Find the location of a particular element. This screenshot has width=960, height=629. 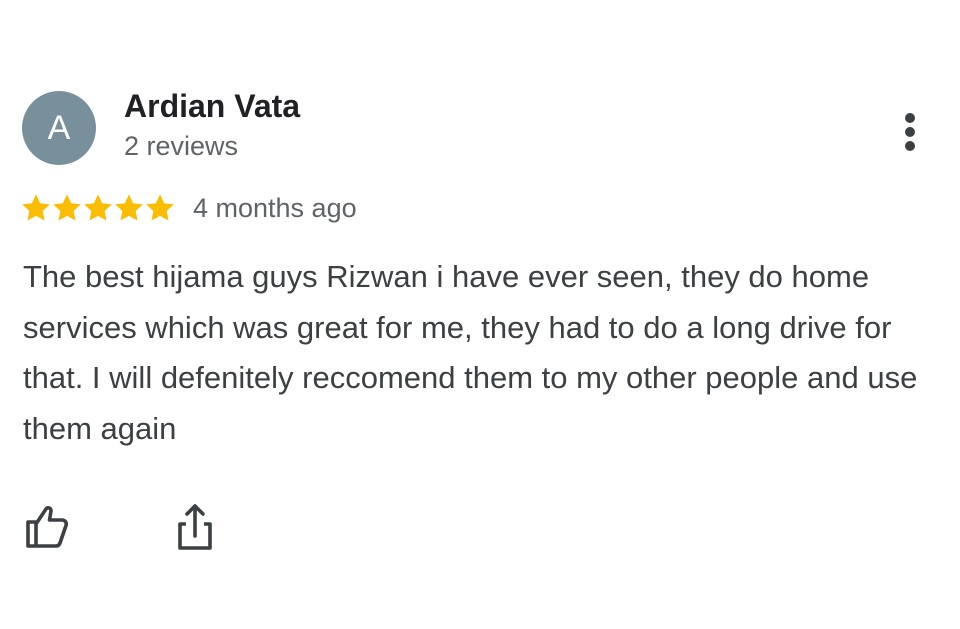

author-review-count: 2 reviews is located at coordinates (181, 146).